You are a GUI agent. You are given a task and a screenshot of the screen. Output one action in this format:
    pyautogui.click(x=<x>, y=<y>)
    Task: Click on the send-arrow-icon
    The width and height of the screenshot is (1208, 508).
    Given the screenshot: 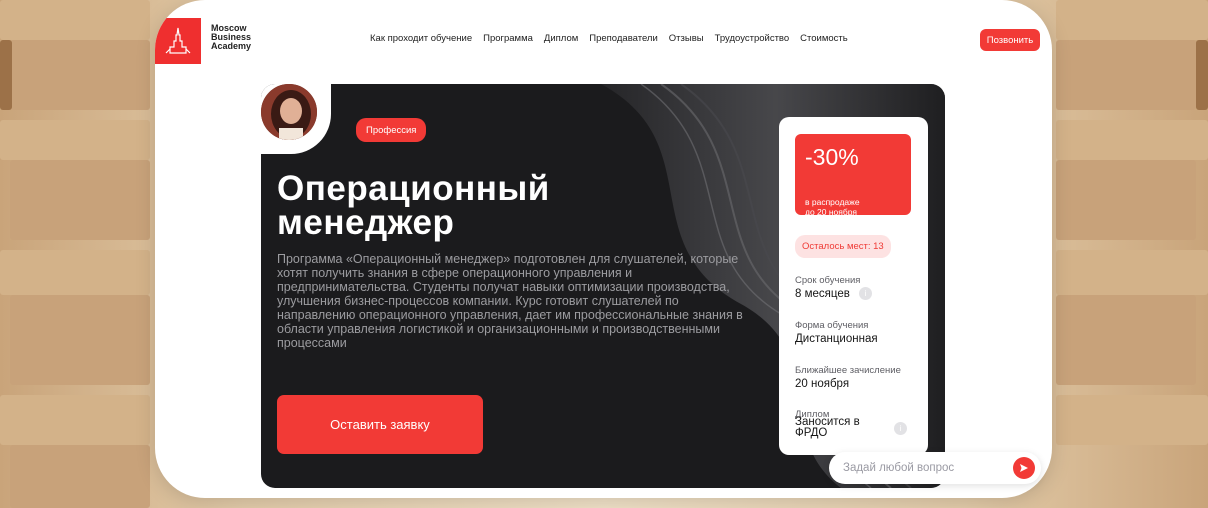 What is the action you would take?
    pyautogui.click(x=1024, y=468)
    